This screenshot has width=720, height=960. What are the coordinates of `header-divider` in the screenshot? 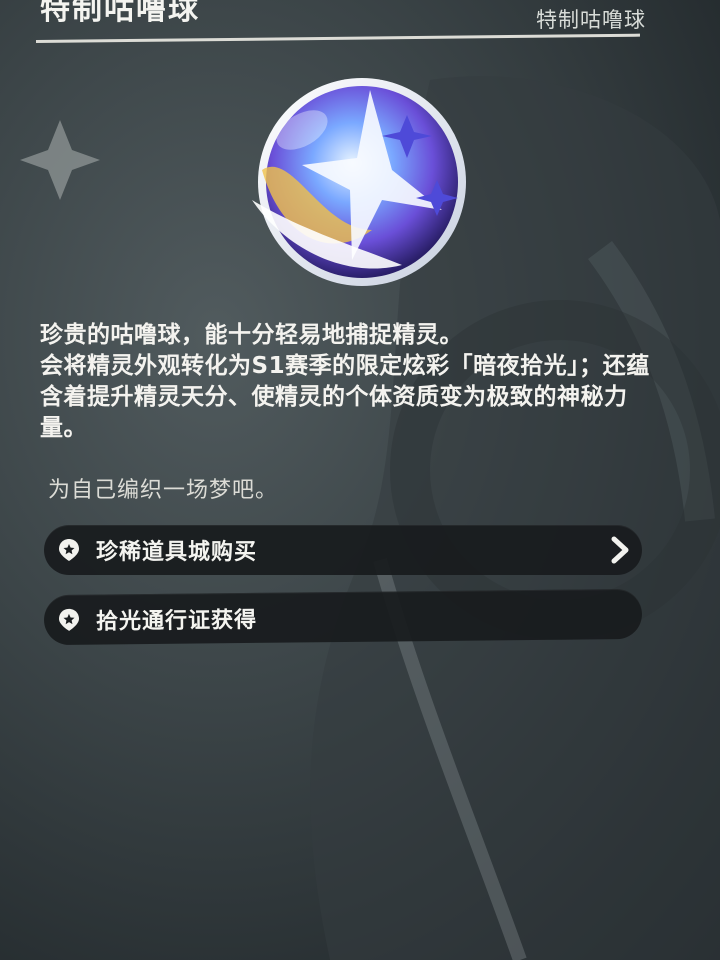 It's located at (337, 38).